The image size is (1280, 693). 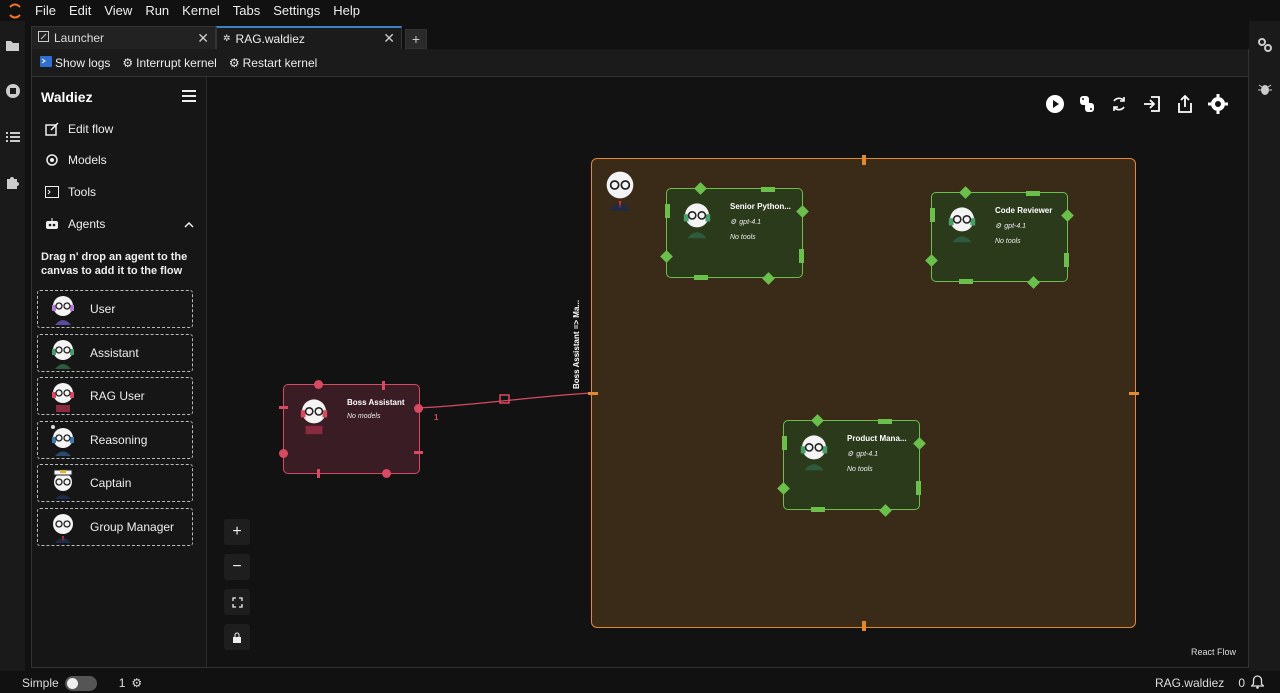 I want to click on agent-card-label: Reasoning, so click(x=119, y=440).